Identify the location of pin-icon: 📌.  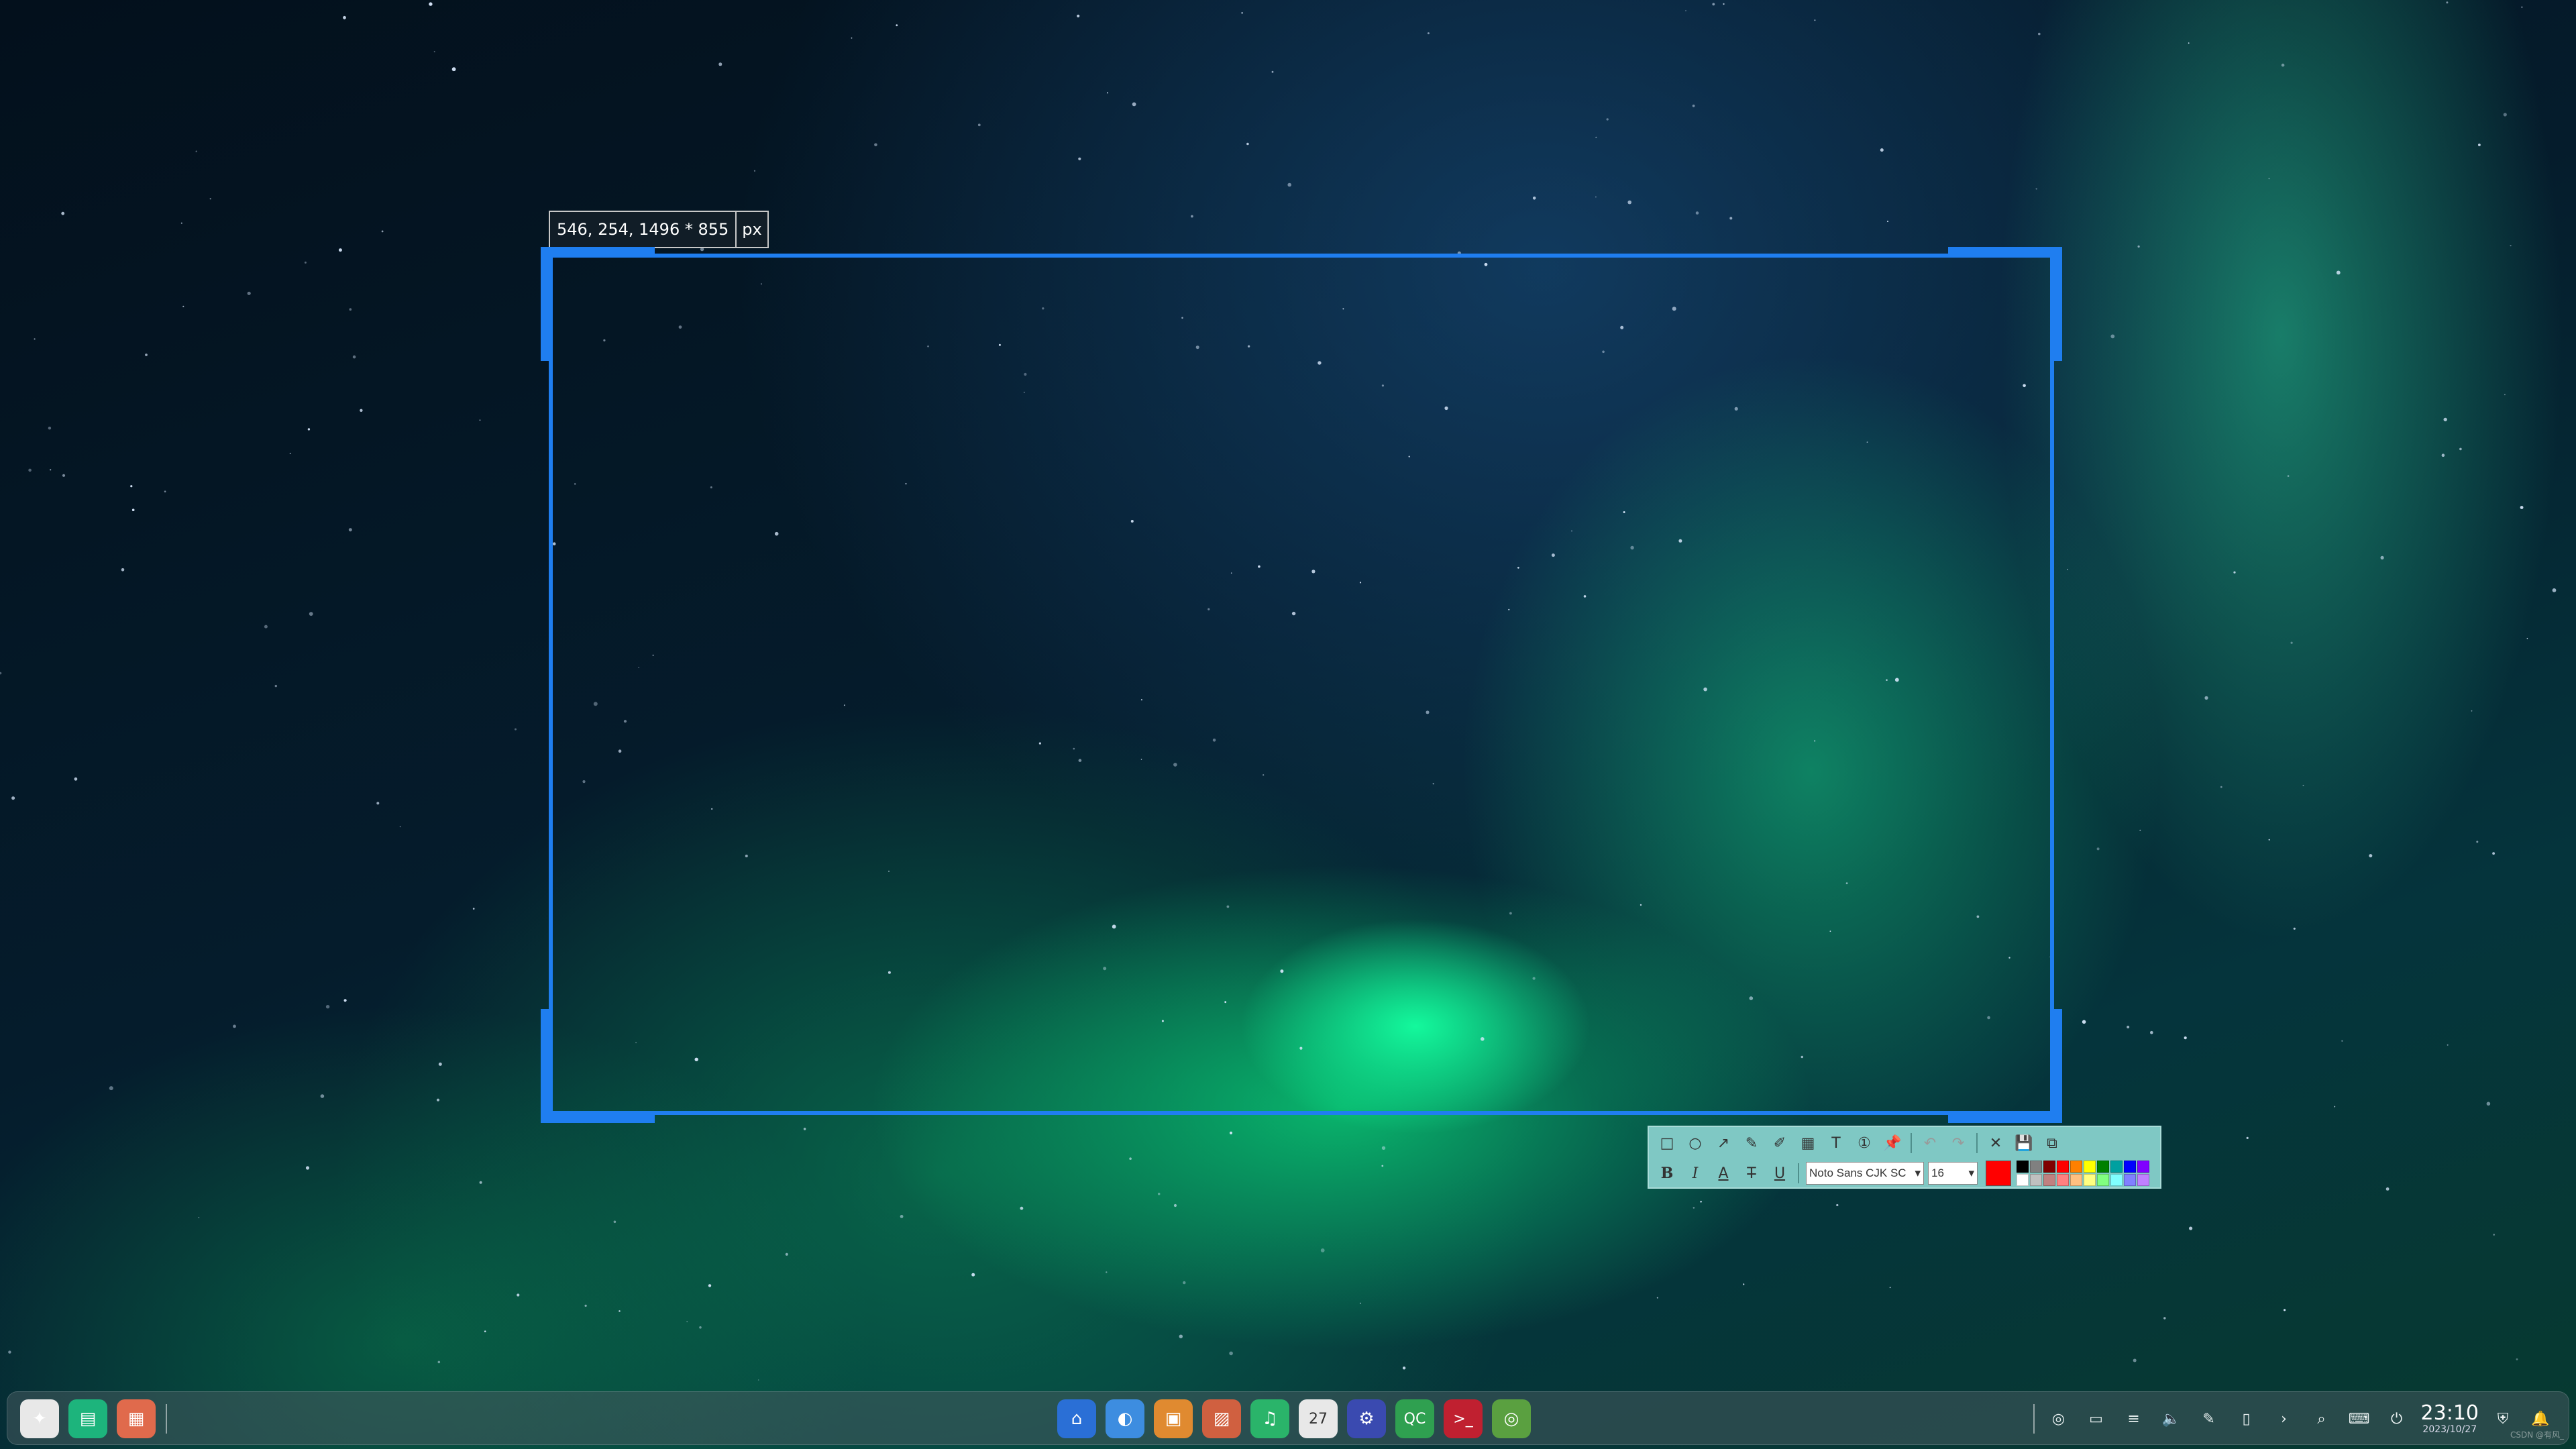
(1892, 1143).